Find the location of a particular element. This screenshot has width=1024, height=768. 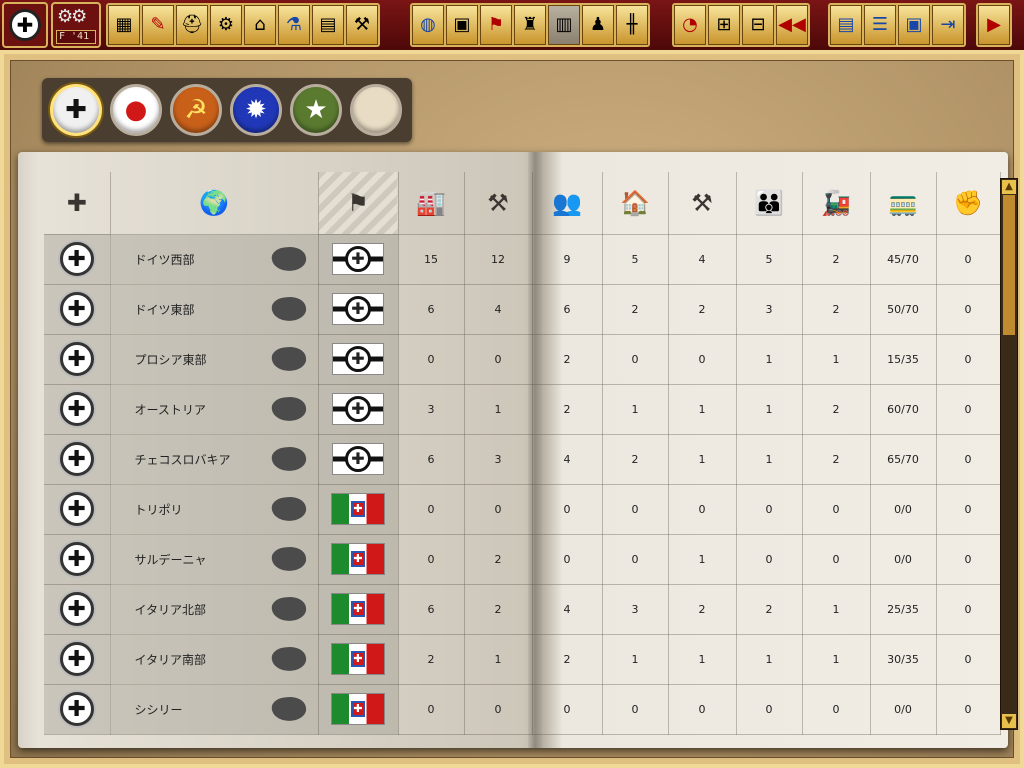

italian-flag-icon: ✚ is located at coordinates (358, 609).